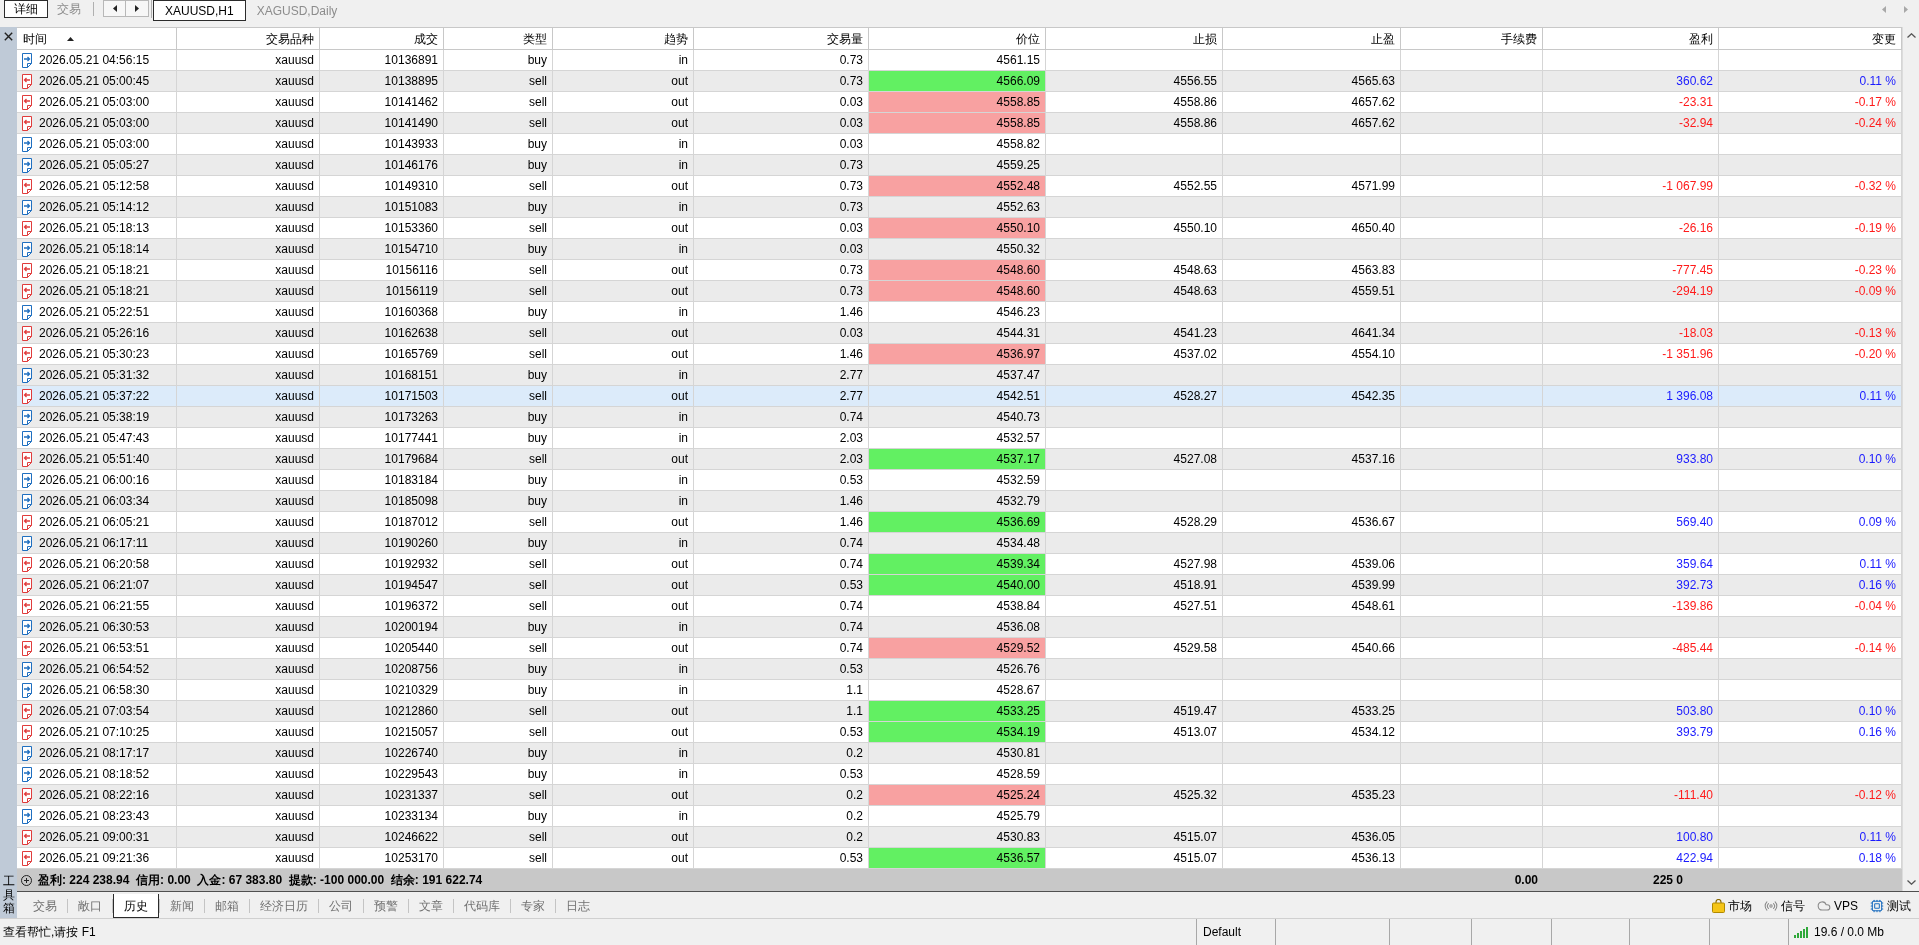 This screenshot has width=1919, height=945. What do you see at coordinates (182, 906) in the screenshot?
I see `panel-tab: 新闻` at bounding box center [182, 906].